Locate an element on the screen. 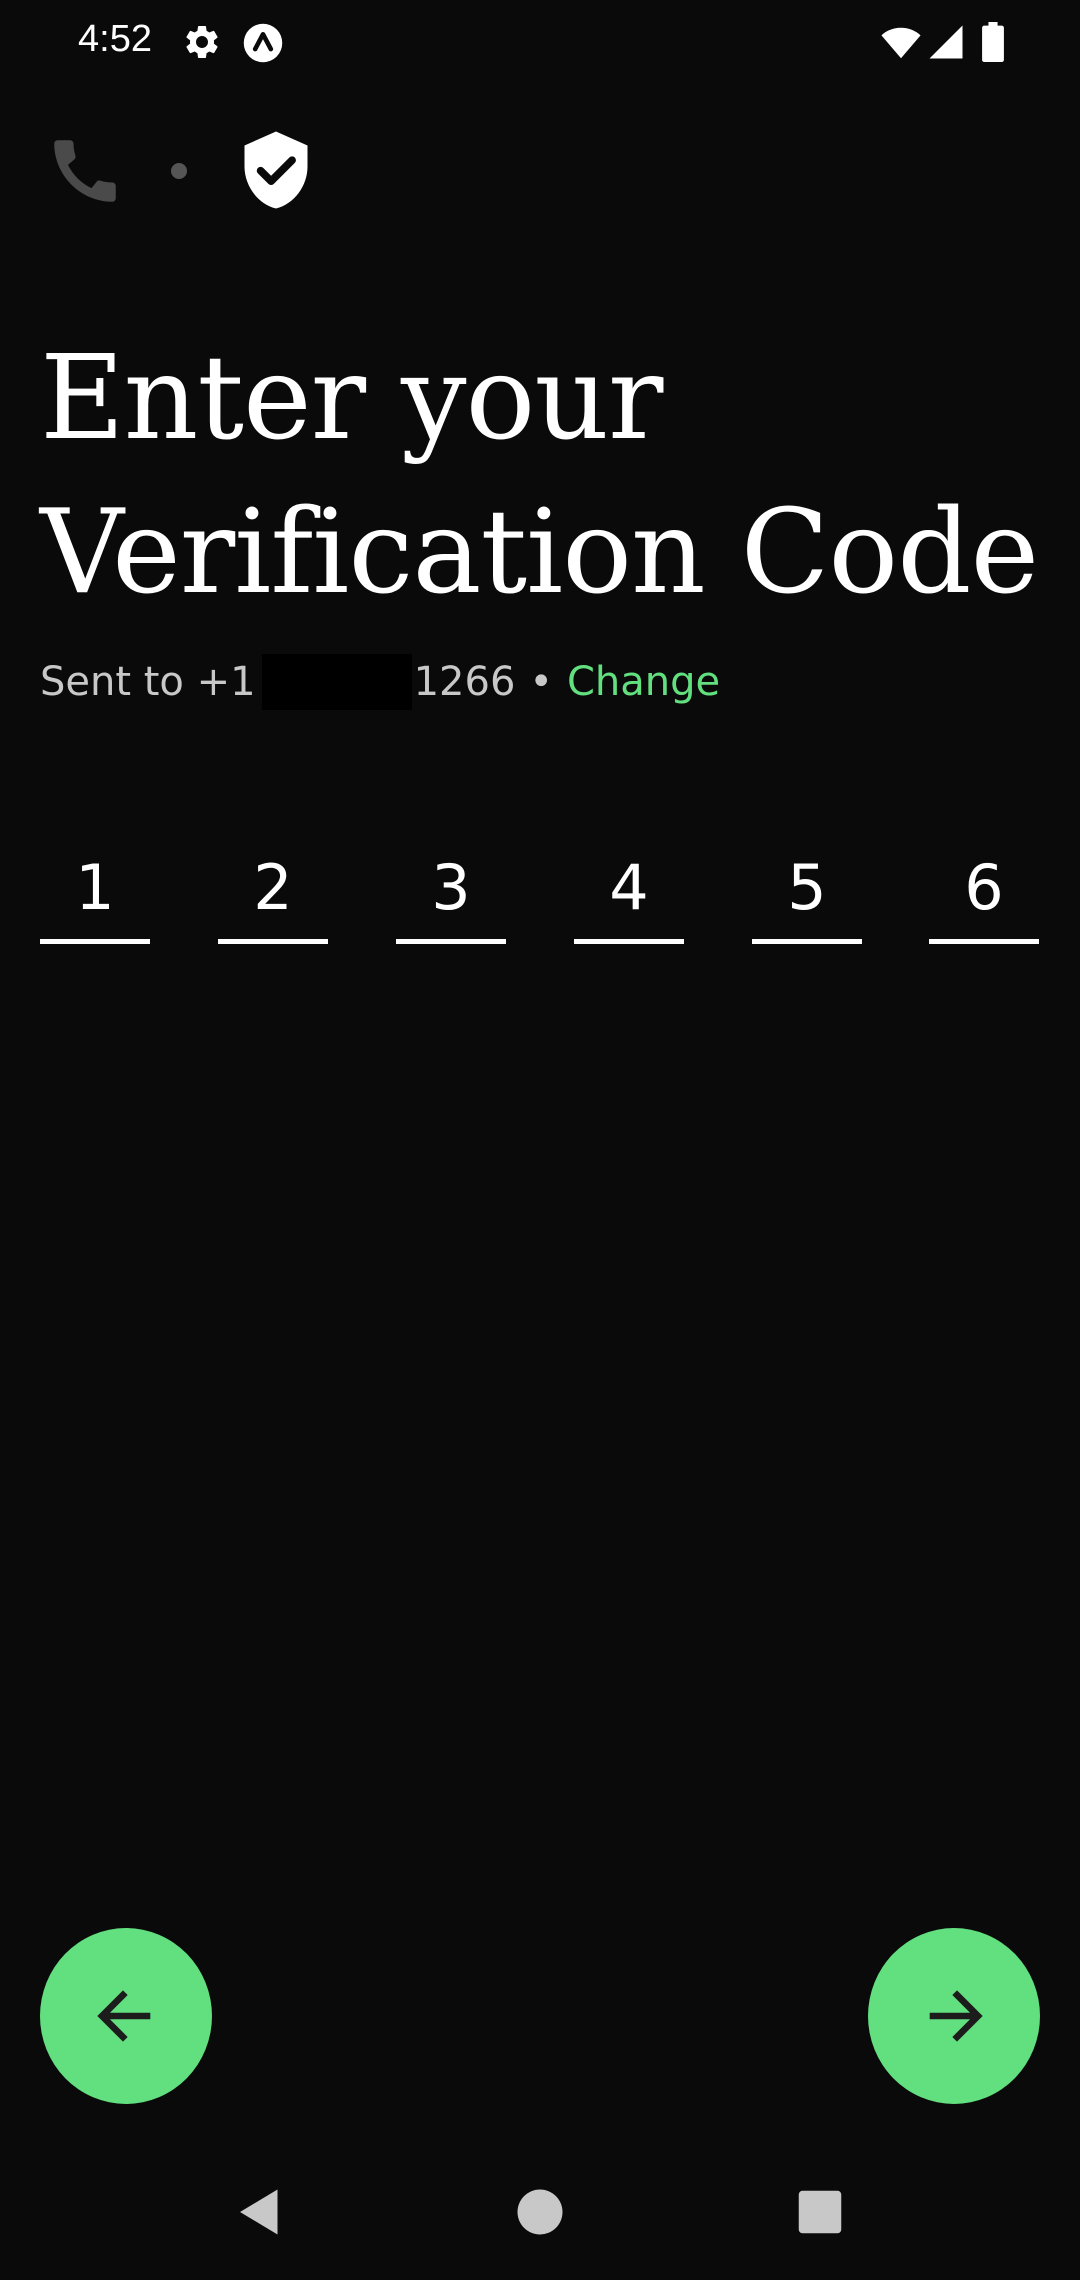 The width and height of the screenshot is (1080, 2280). code-digit-2: 2 is located at coordinates (273, 892).